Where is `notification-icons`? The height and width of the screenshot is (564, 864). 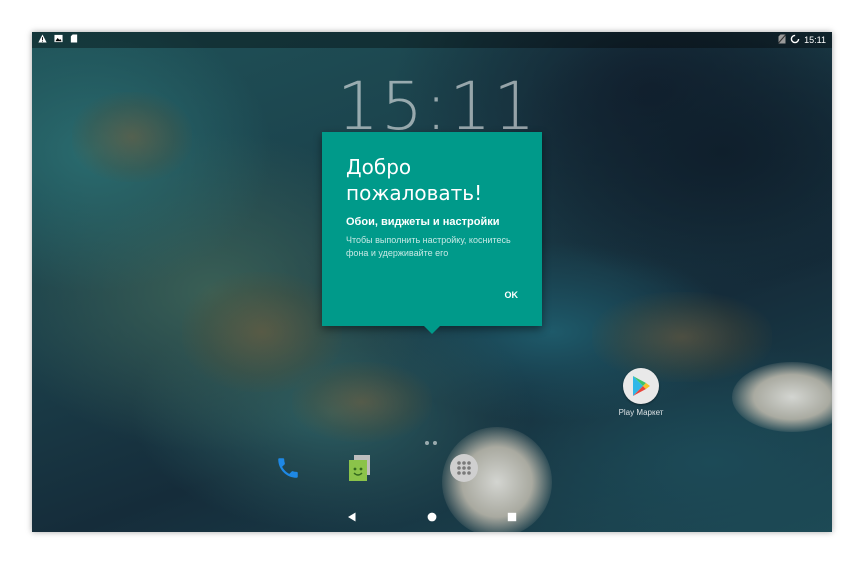 notification-icons is located at coordinates (58, 39).